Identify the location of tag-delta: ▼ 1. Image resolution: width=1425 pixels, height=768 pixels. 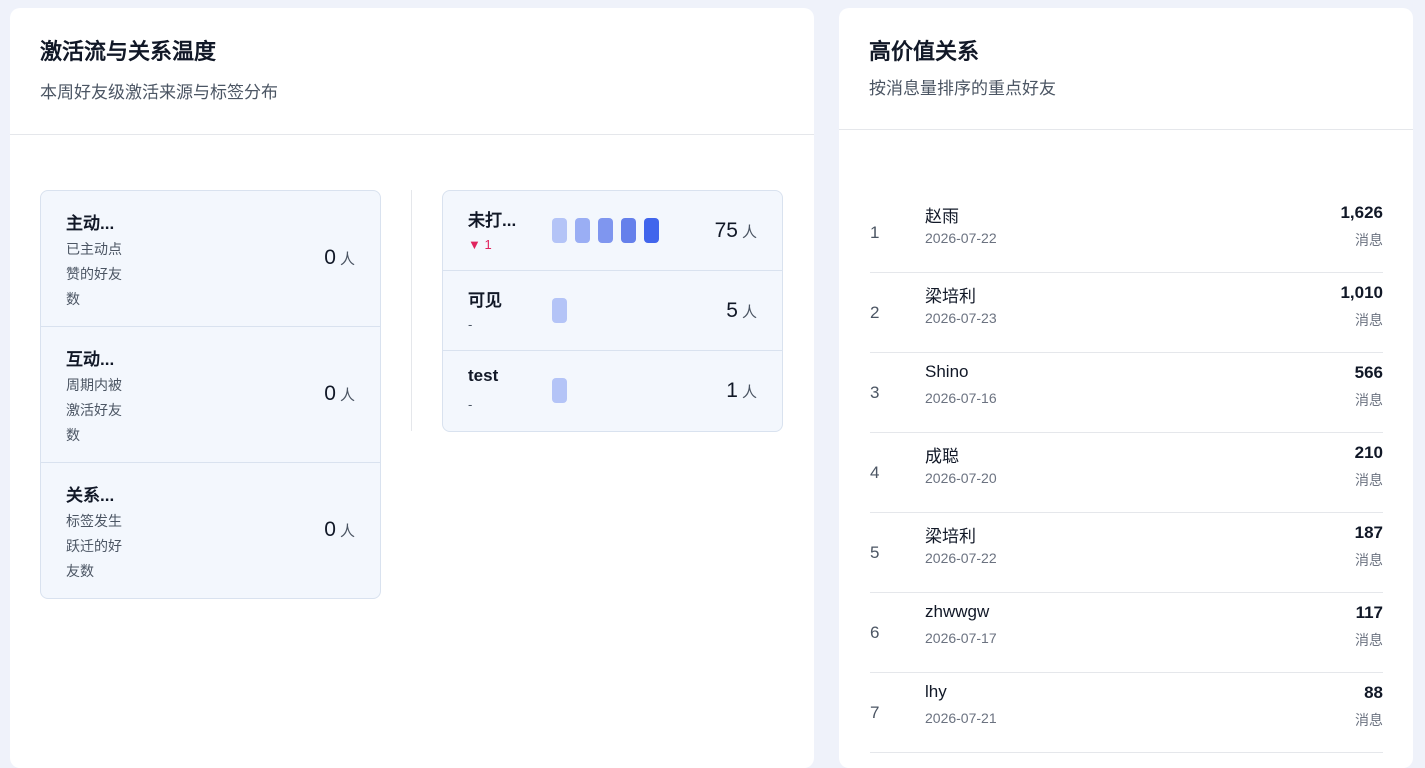
(480, 244).